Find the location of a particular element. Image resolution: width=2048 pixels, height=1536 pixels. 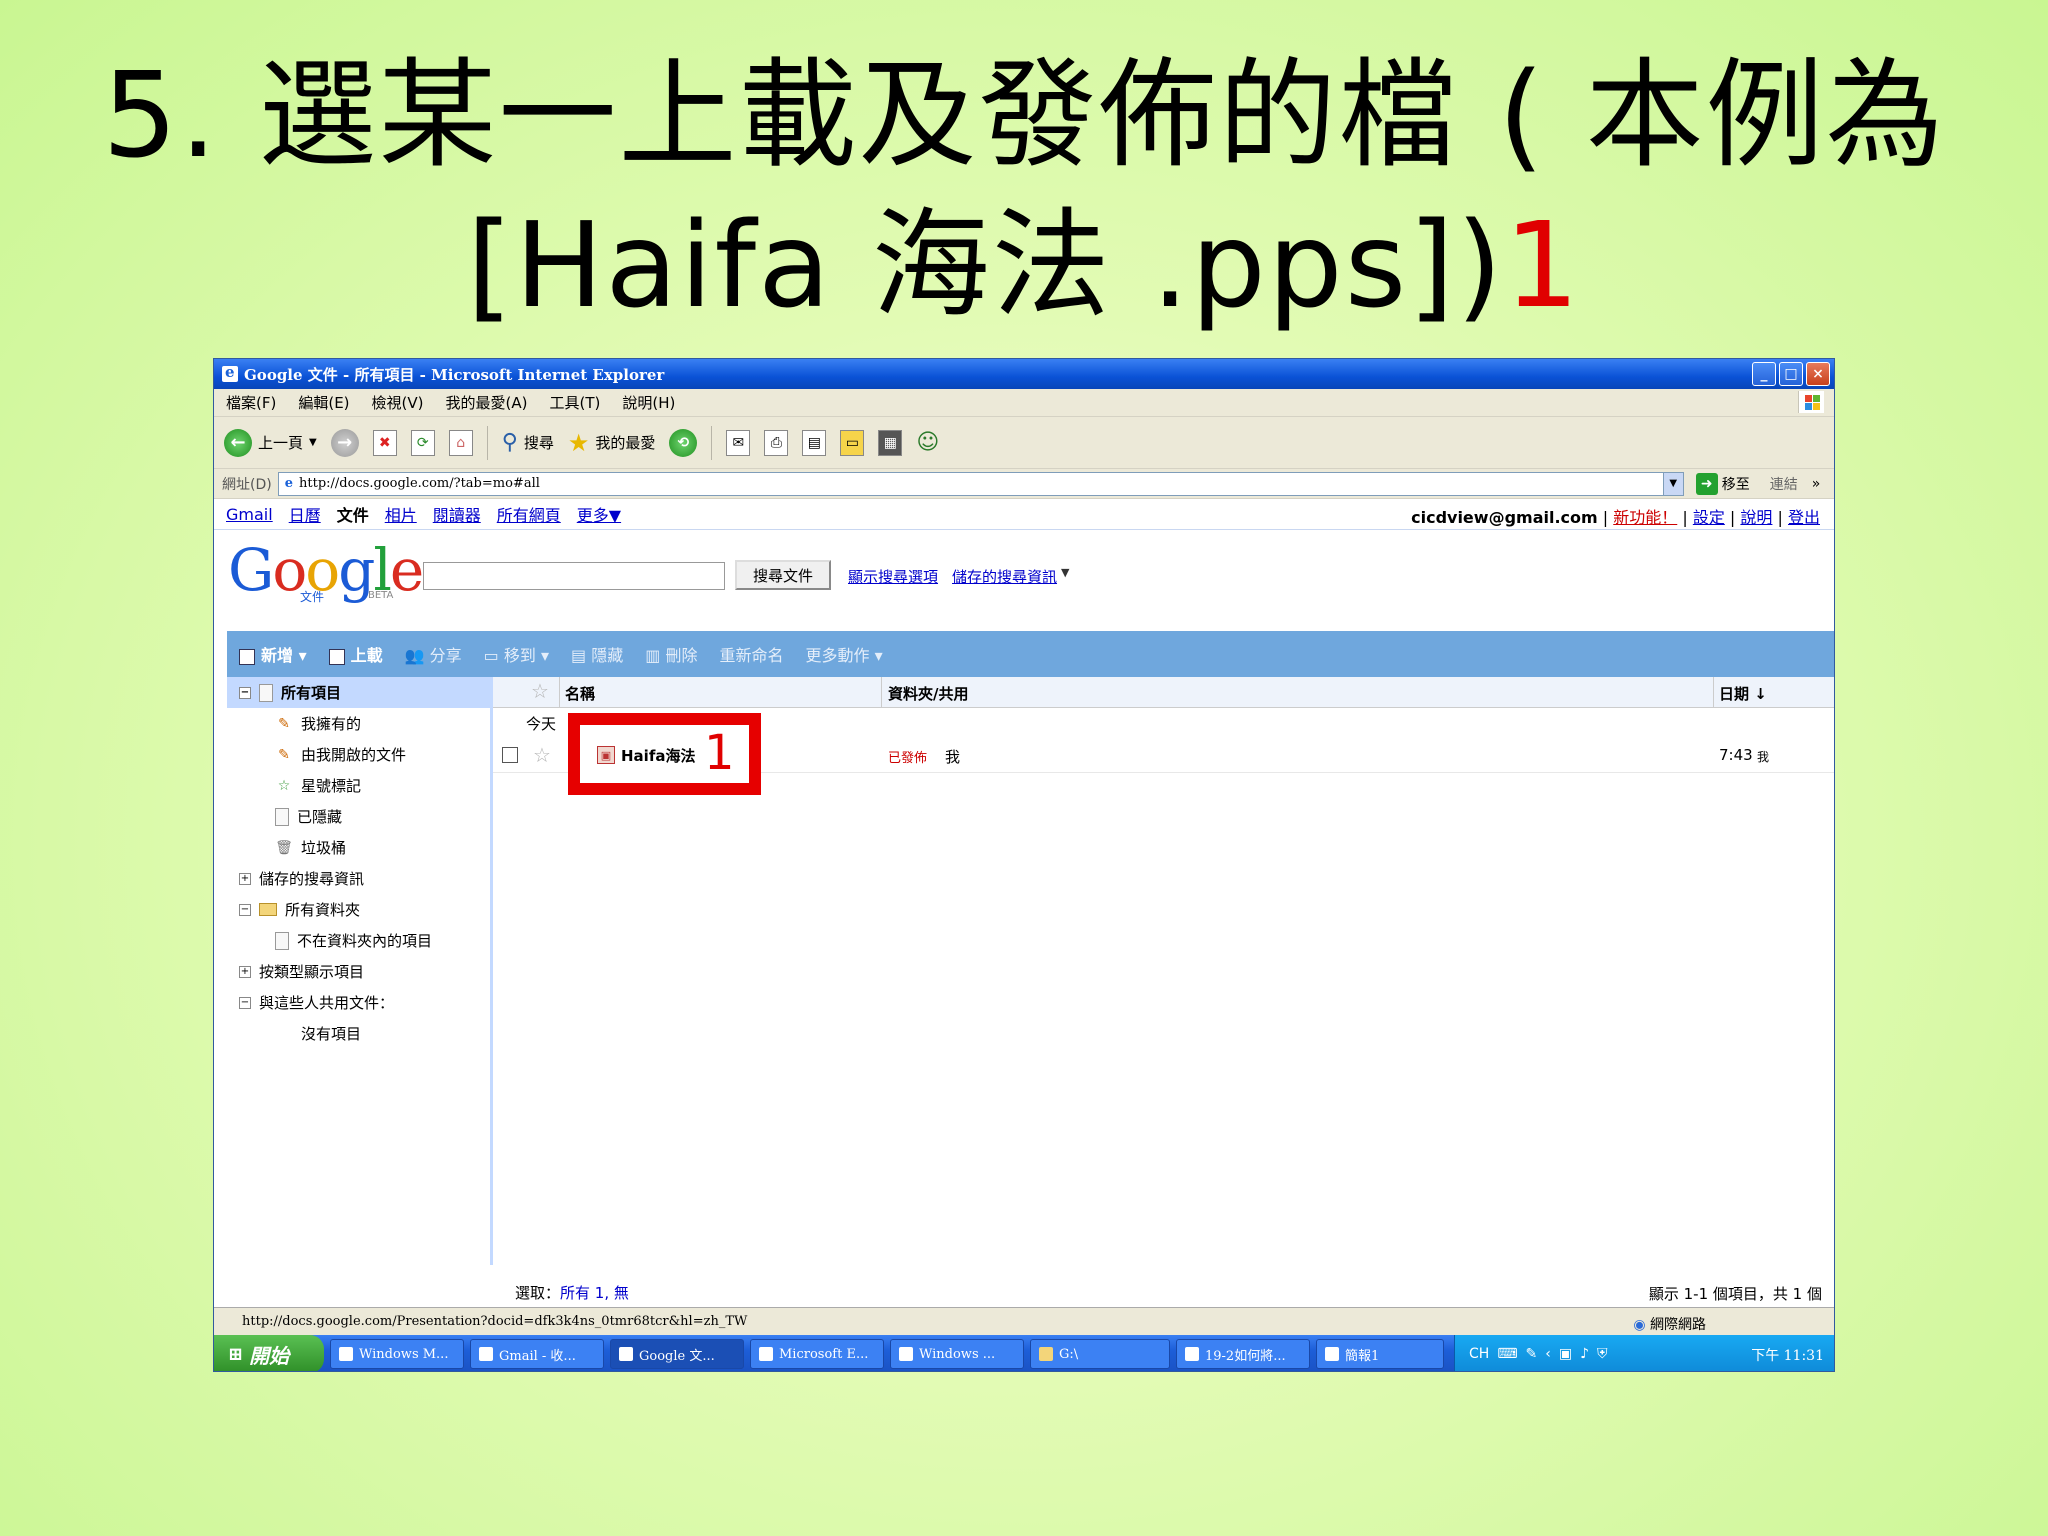

chevron-right-icon: » is located at coordinates (1816, 484).